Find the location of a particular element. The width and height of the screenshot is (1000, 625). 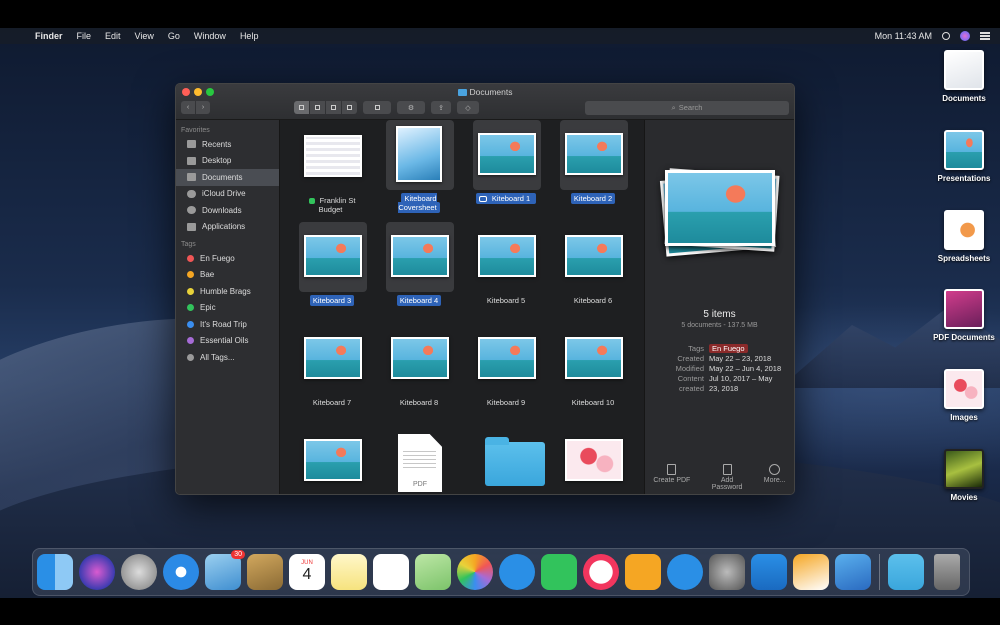

menu-finder: Finder is located at coordinates (49, 36).